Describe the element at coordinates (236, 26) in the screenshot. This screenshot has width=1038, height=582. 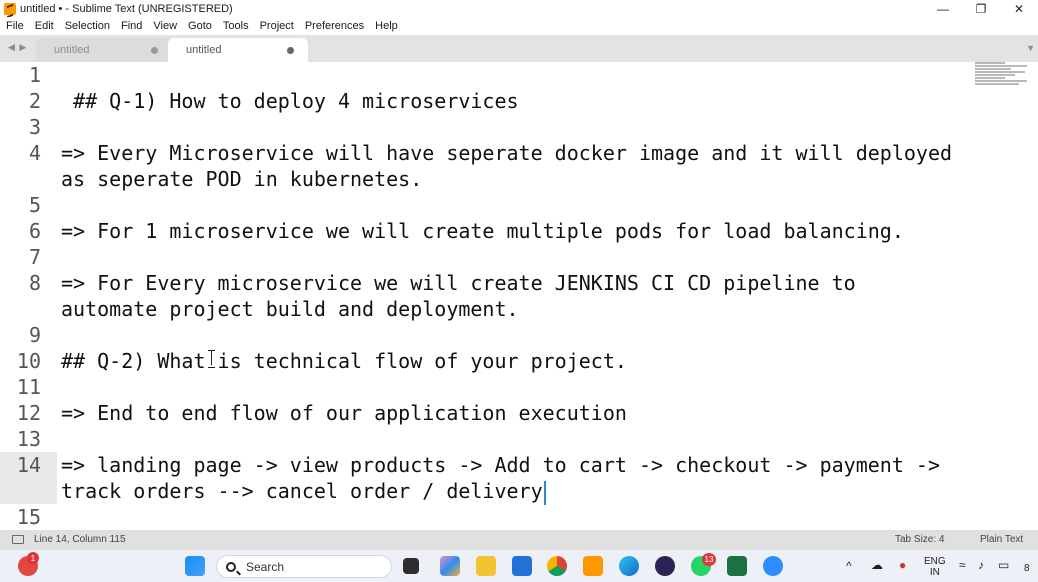
I see `menu-tools: Tools` at that location.